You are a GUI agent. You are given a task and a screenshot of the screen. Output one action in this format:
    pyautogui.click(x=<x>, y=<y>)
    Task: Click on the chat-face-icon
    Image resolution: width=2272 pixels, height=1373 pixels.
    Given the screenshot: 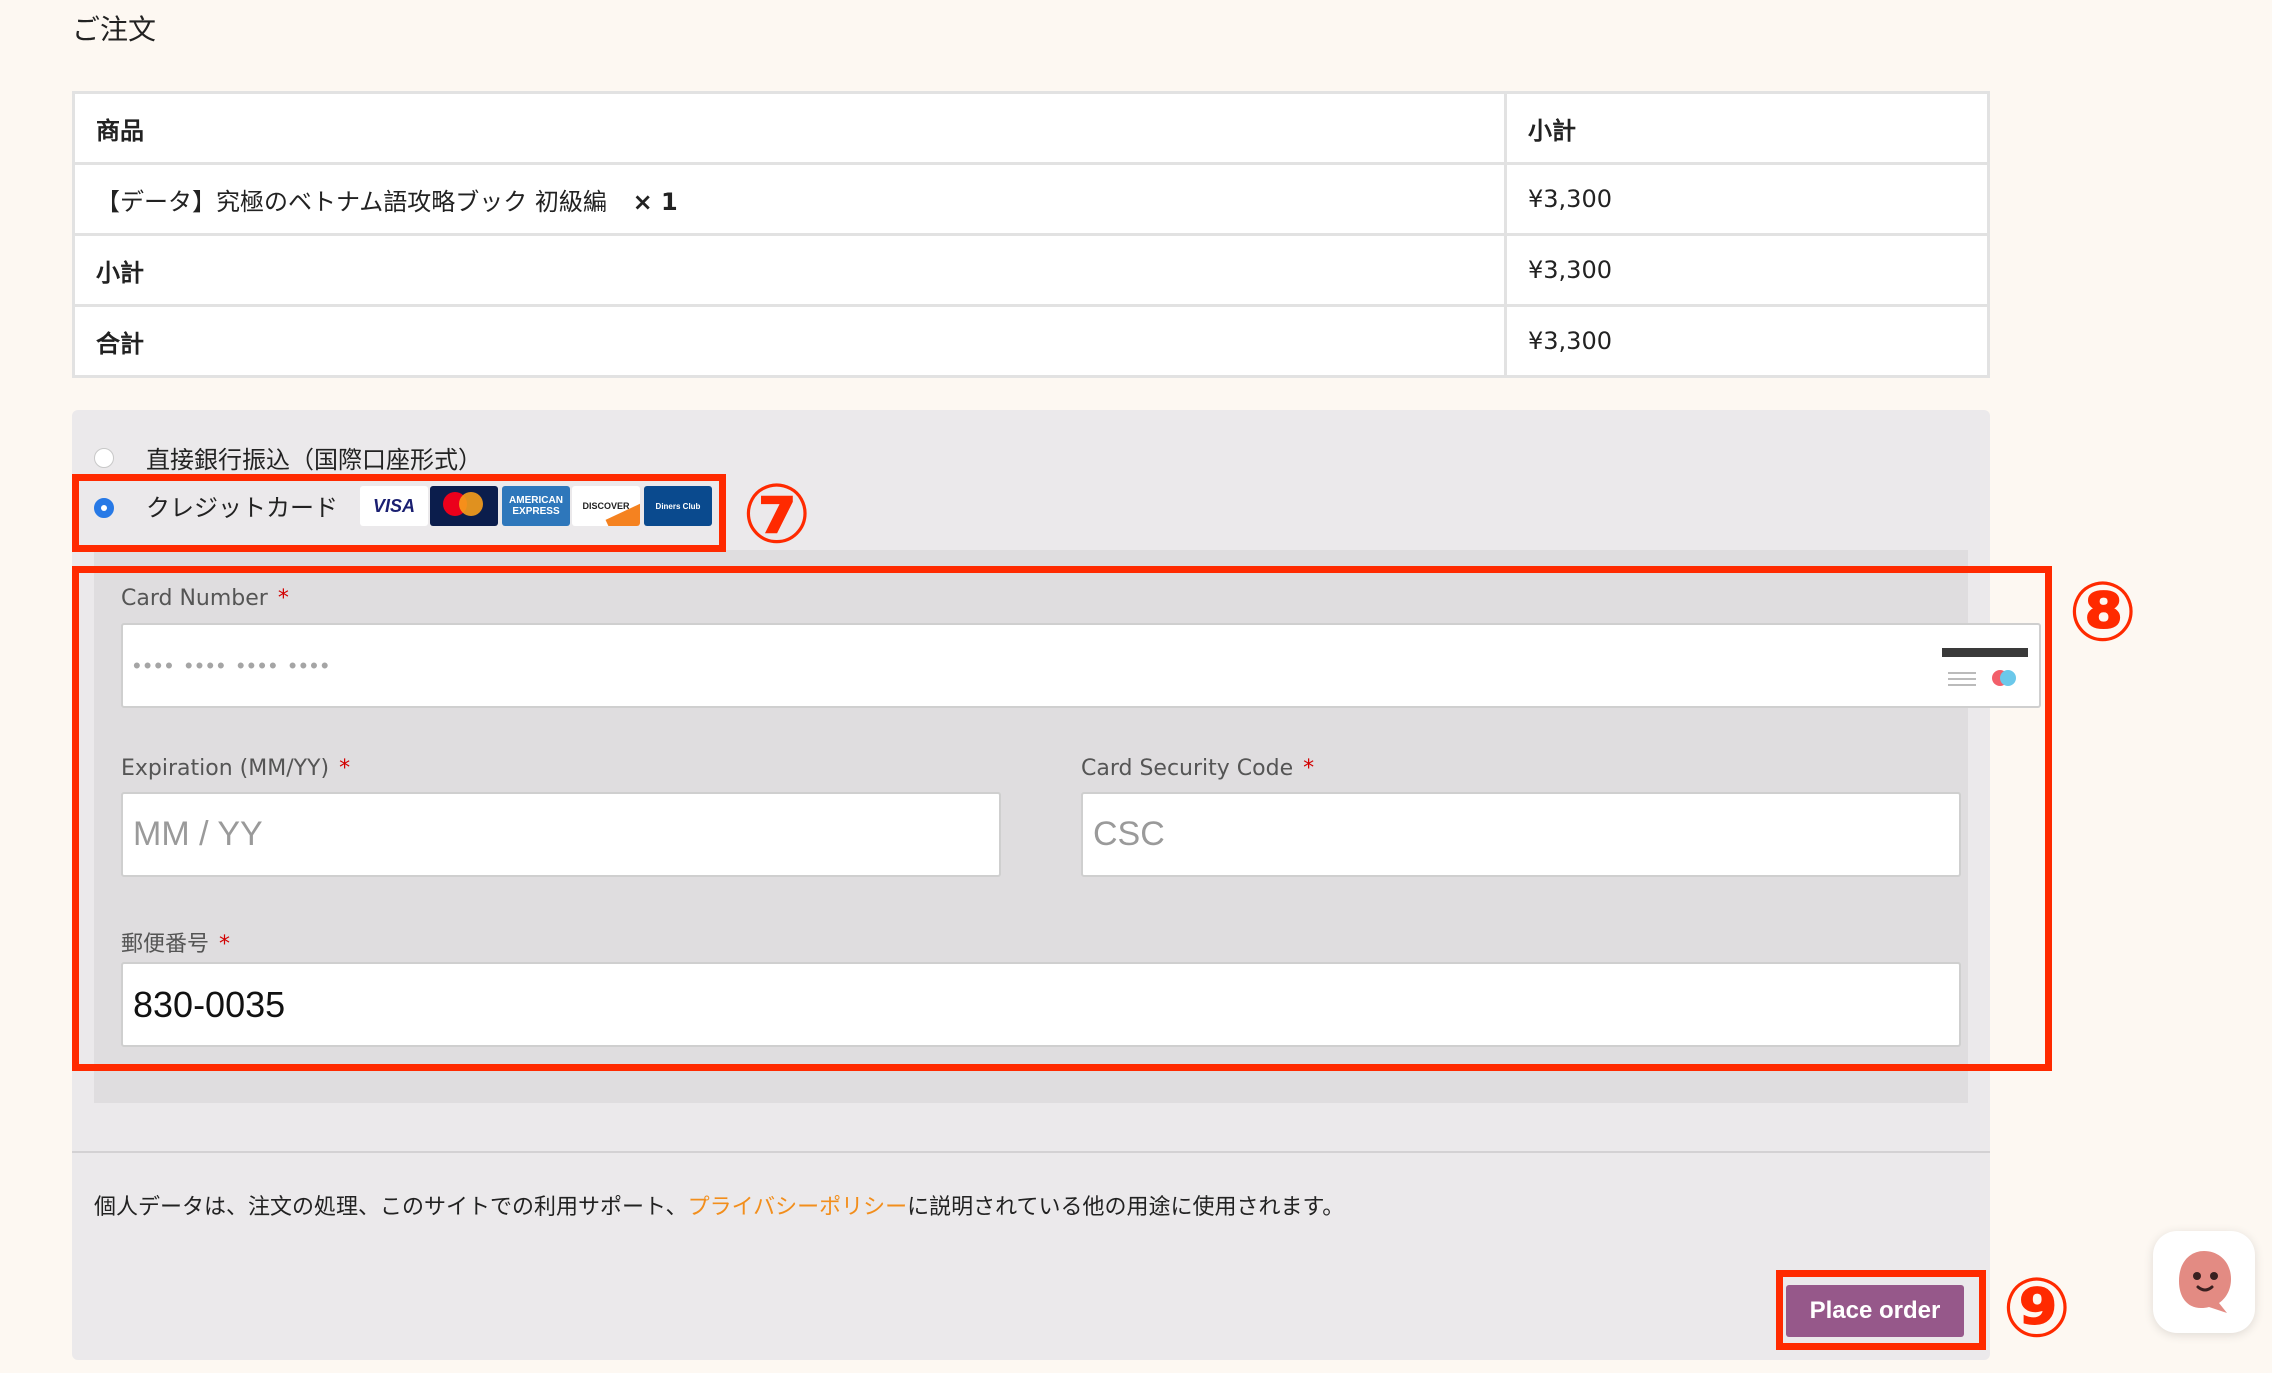 What is the action you would take?
    pyautogui.click(x=2205, y=1282)
    